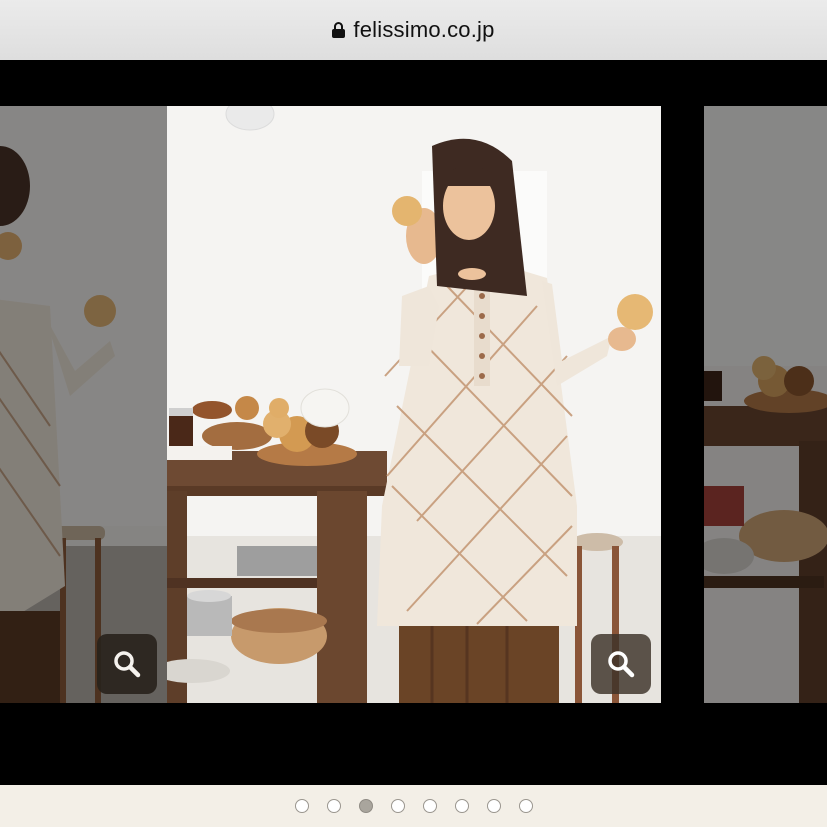  What do you see at coordinates (339, 30) in the screenshot?
I see `lock-icon` at bounding box center [339, 30].